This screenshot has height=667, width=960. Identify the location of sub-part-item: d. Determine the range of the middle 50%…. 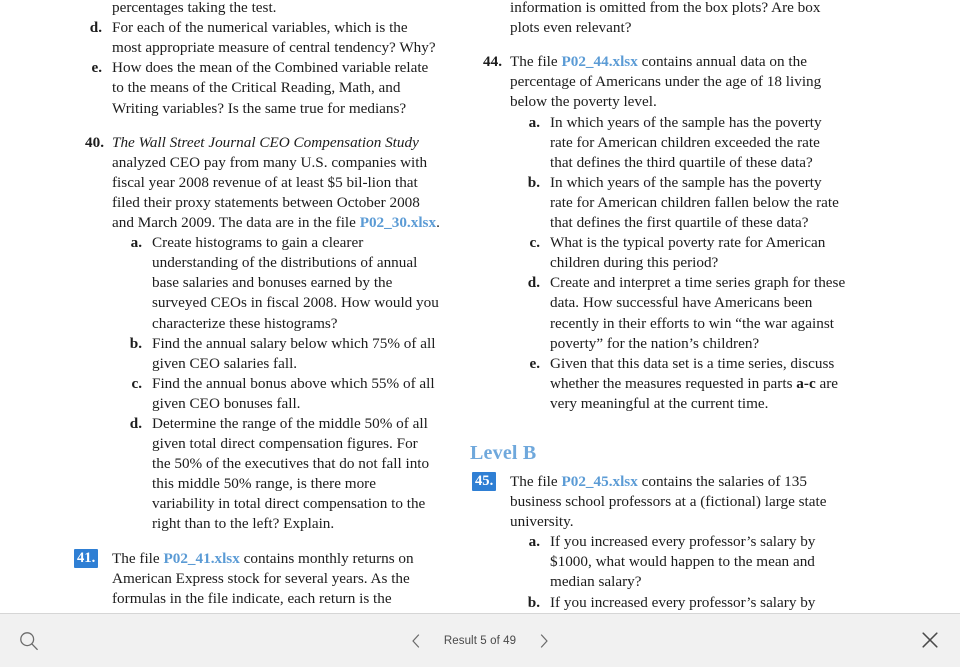
(283, 474).